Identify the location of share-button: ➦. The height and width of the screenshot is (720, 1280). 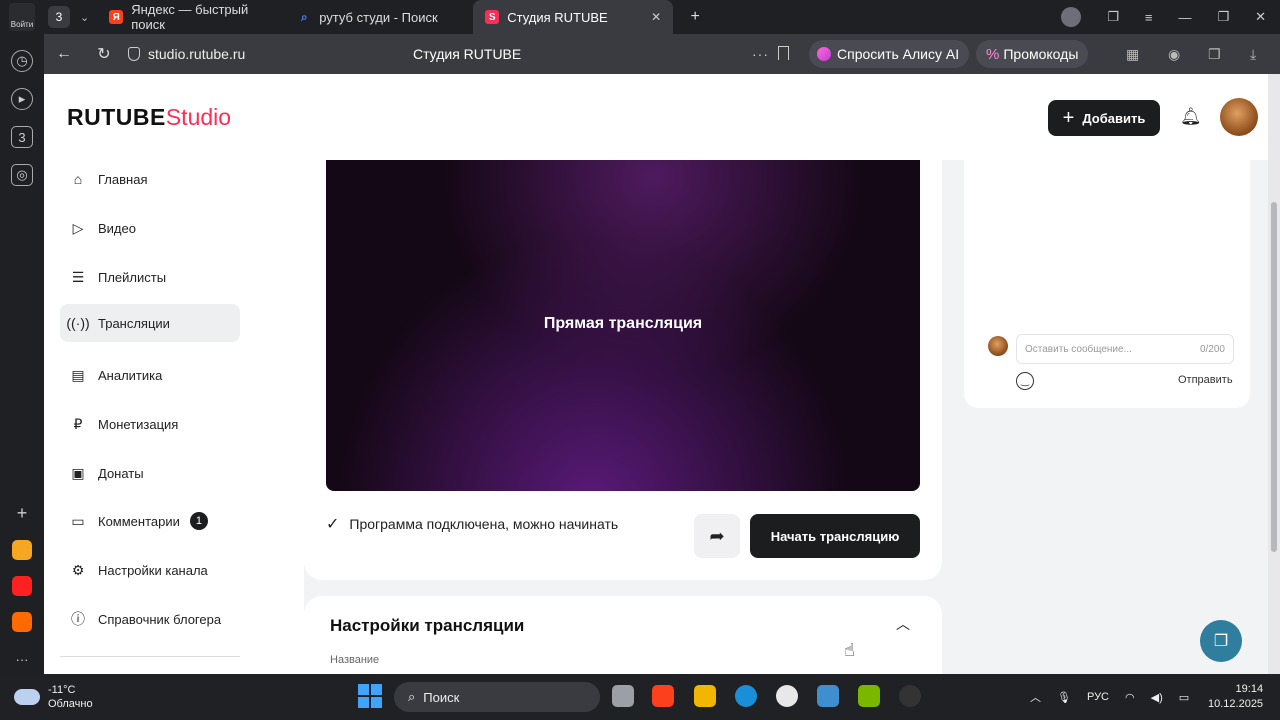
(717, 536).